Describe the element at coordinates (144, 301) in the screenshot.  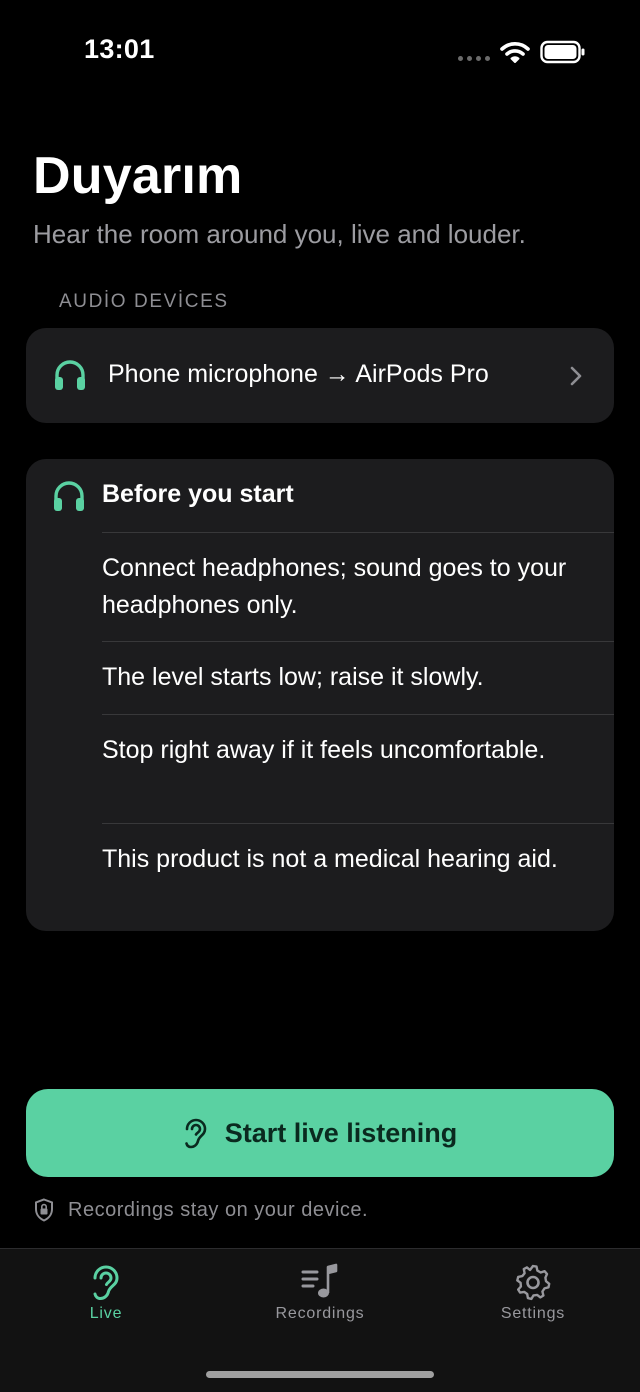
I see `audio-devices-section-header: AUDİO DEVİCES` at that location.